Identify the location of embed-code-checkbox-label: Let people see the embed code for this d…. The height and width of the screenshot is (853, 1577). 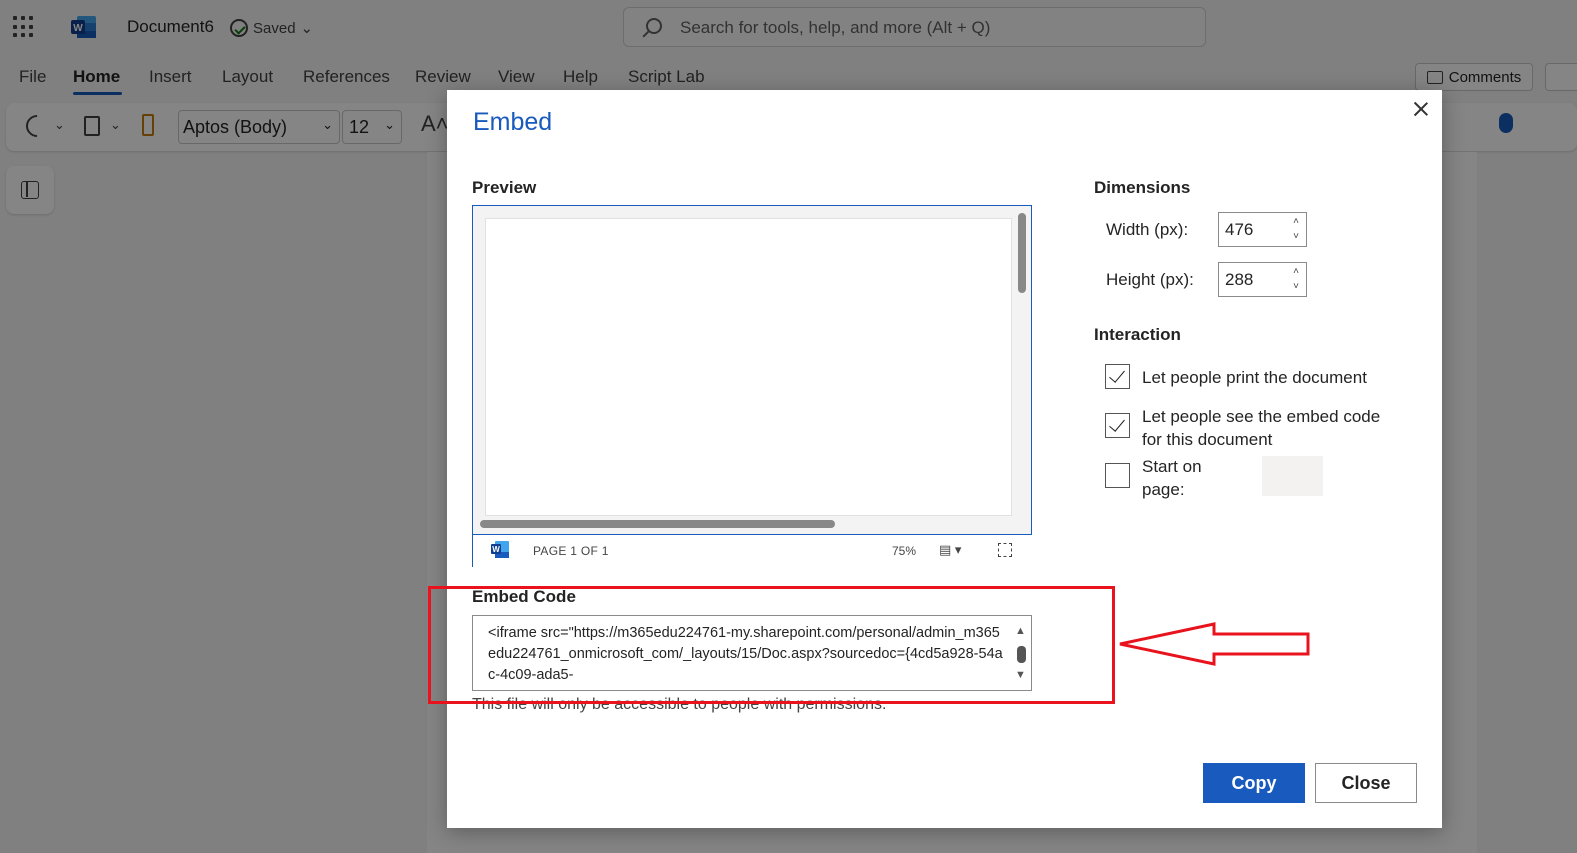
(1261, 428).